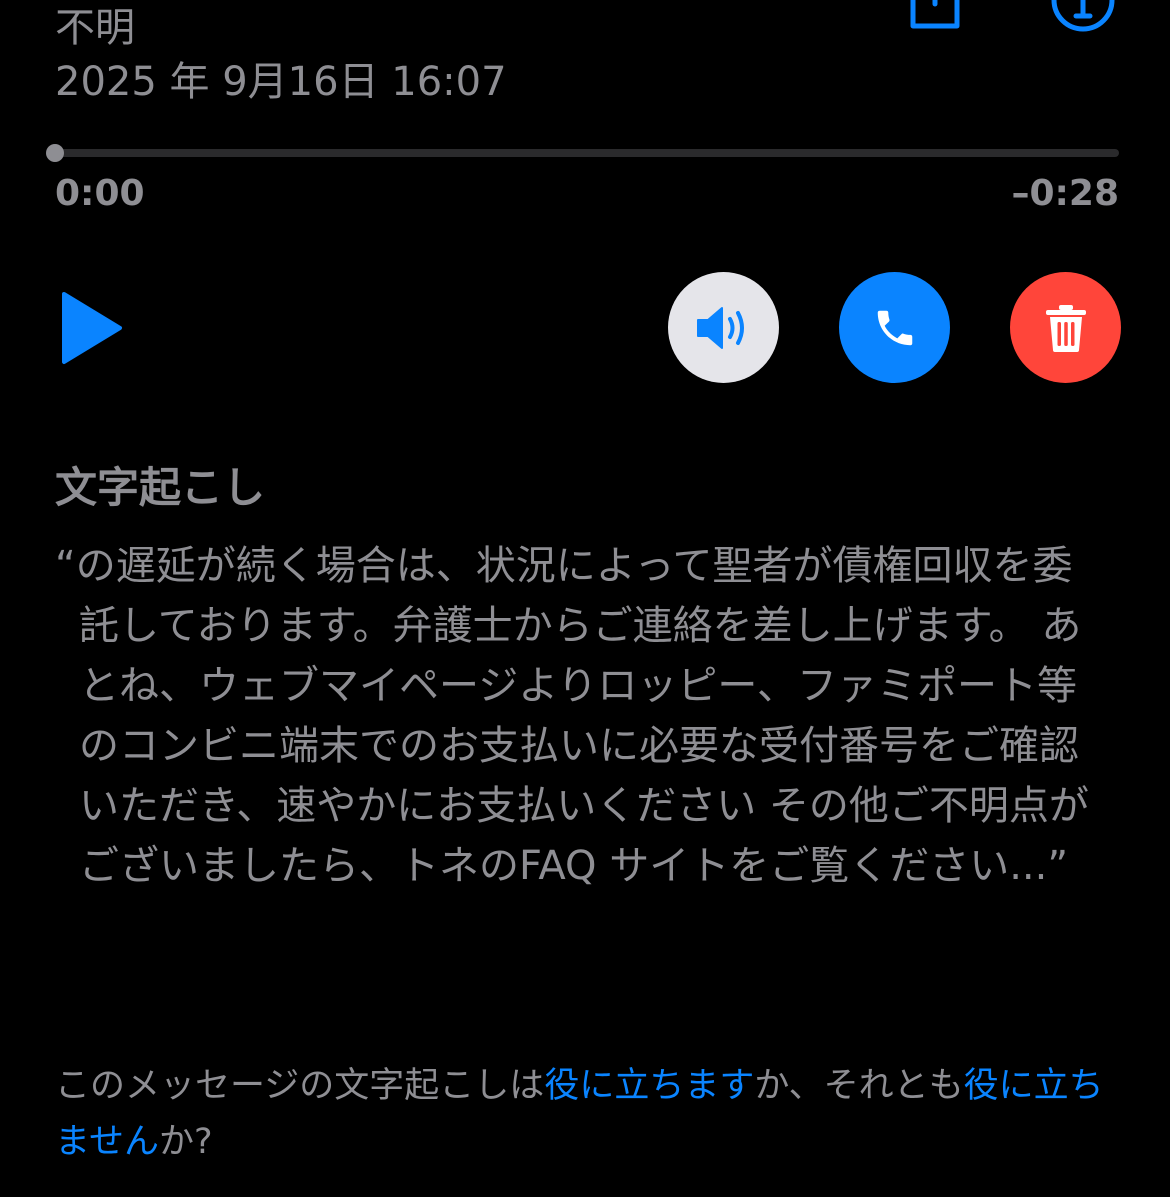  What do you see at coordinates (281, 82) in the screenshot?
I see `message-datetime: 2025 年 9月16日 16:07` at bounding box center [281, 82].